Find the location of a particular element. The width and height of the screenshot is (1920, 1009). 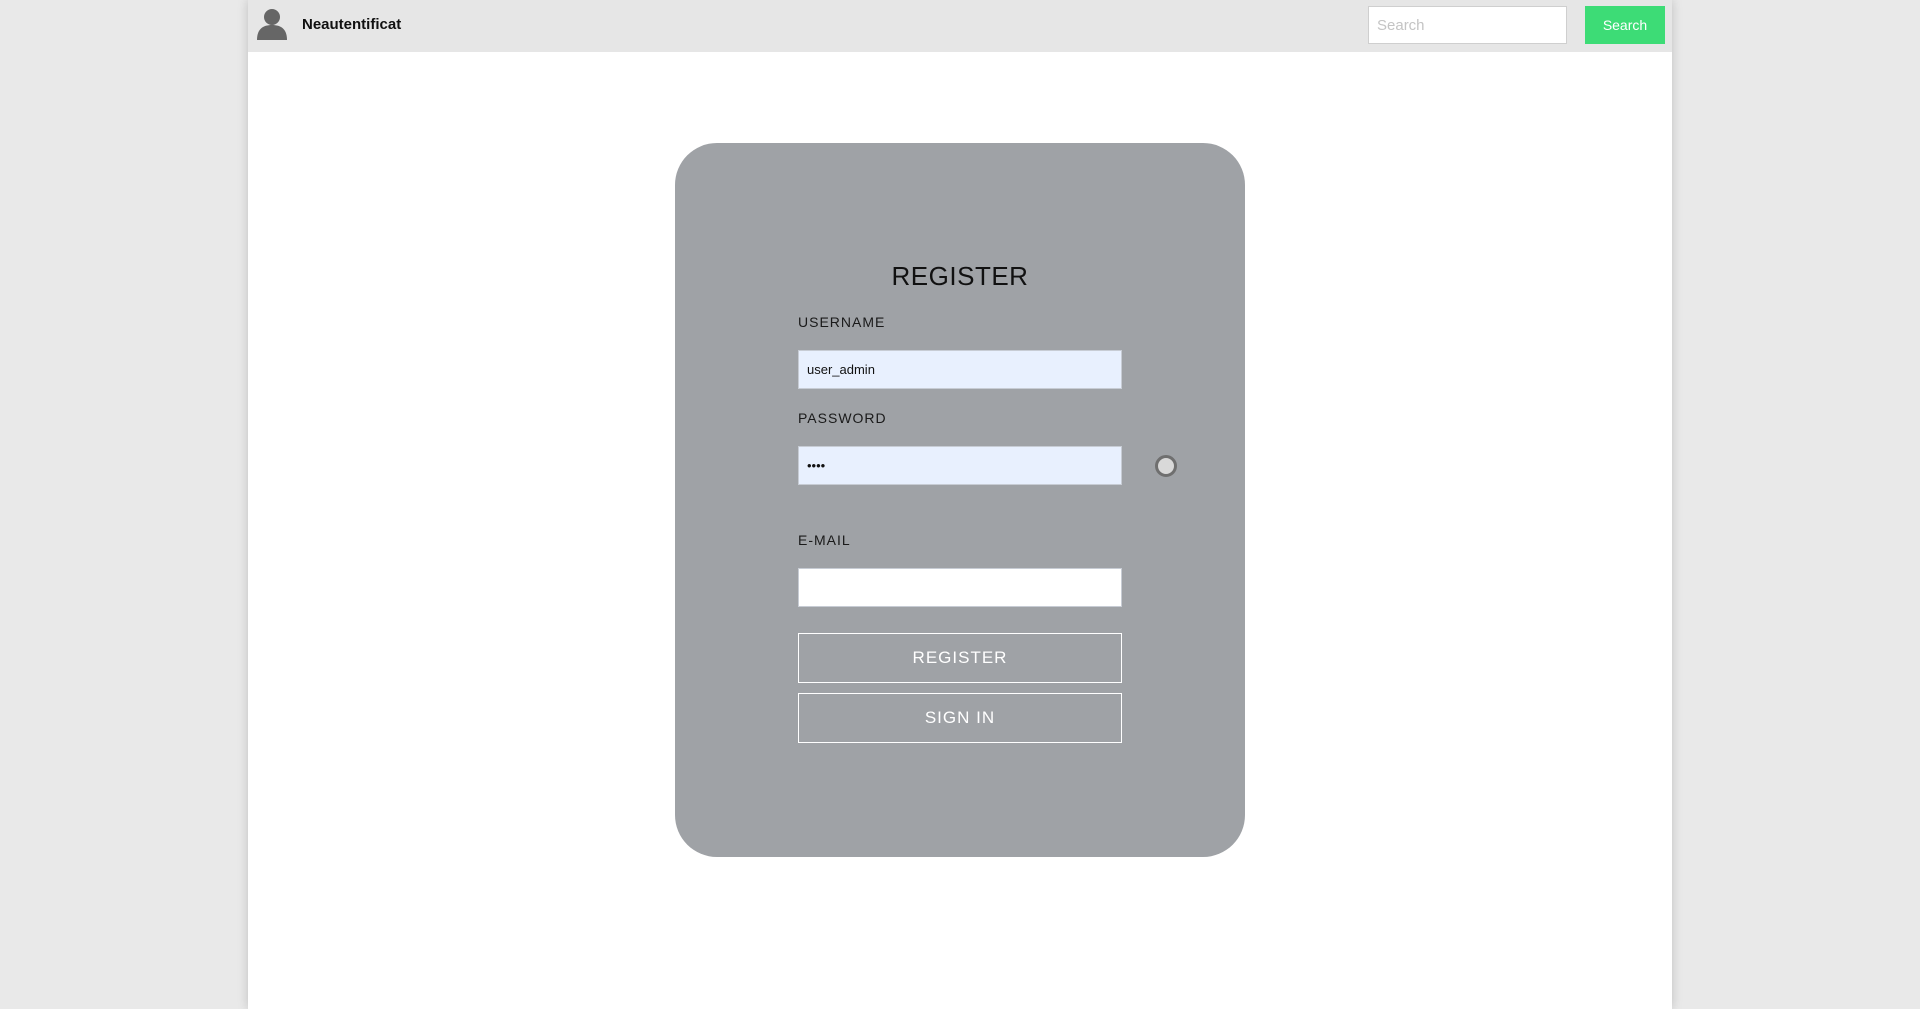

email-label: E-MAIL is located at coordinates (824, 540).